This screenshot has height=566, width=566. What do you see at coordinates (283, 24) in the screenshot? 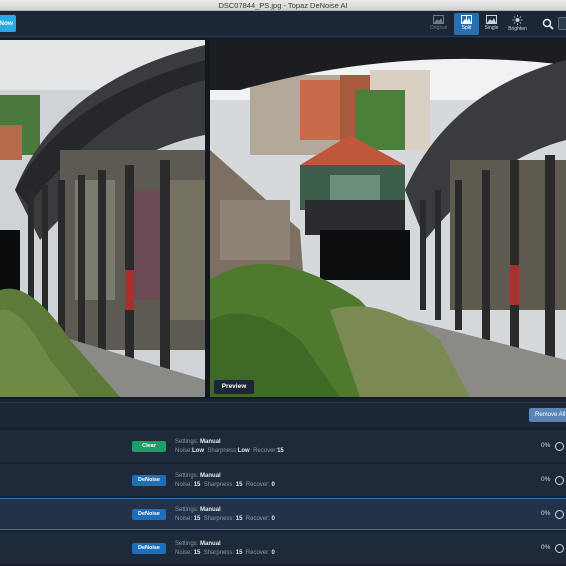
I see `top-toolbar: Now Original Split Single Brighten` at bounding box center [283, 24].